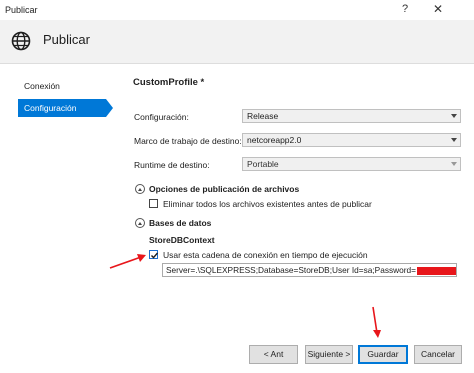 Image resolution: width=474 pixels, height=373 pixels. I want to click on annotation-arrows, so click(245, 296).